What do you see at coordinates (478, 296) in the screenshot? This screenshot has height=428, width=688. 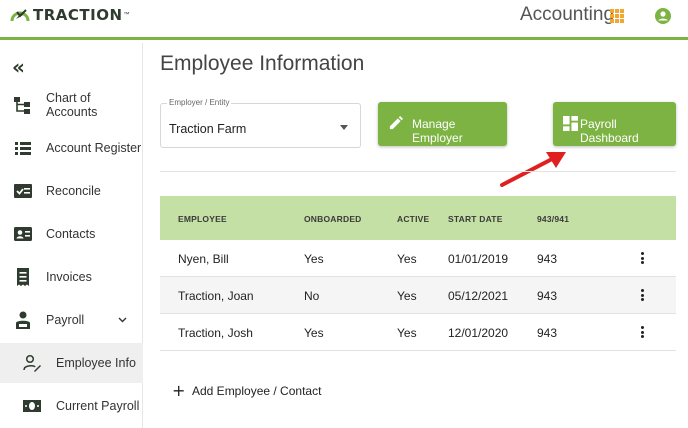 I see `cell-start-date: 05/12/2021` at bounding box center [478, 296].